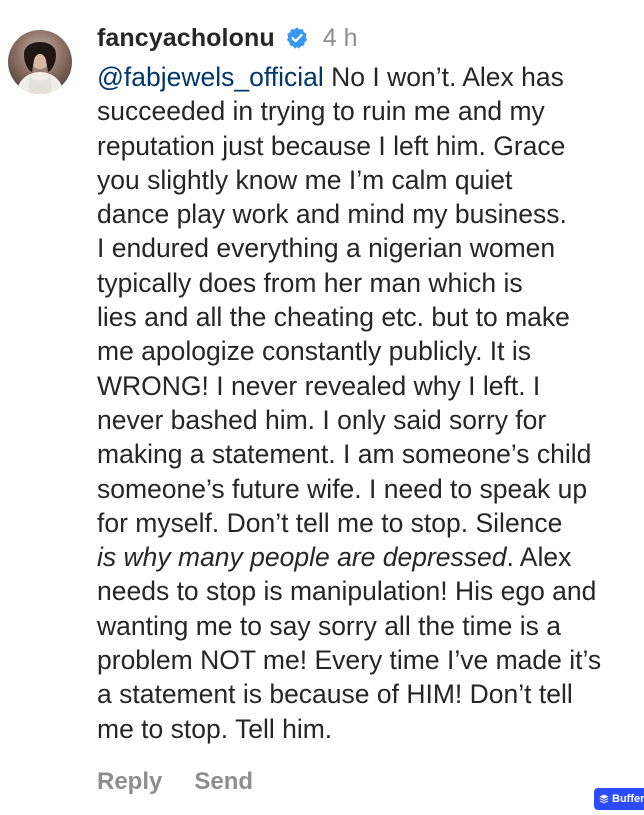 The height and width of the screenshot is (815, 644). What do you see at coordinates (129, 782) in the screenshot?
I see `reply-button: Reply` at bounding box center [129, 782].